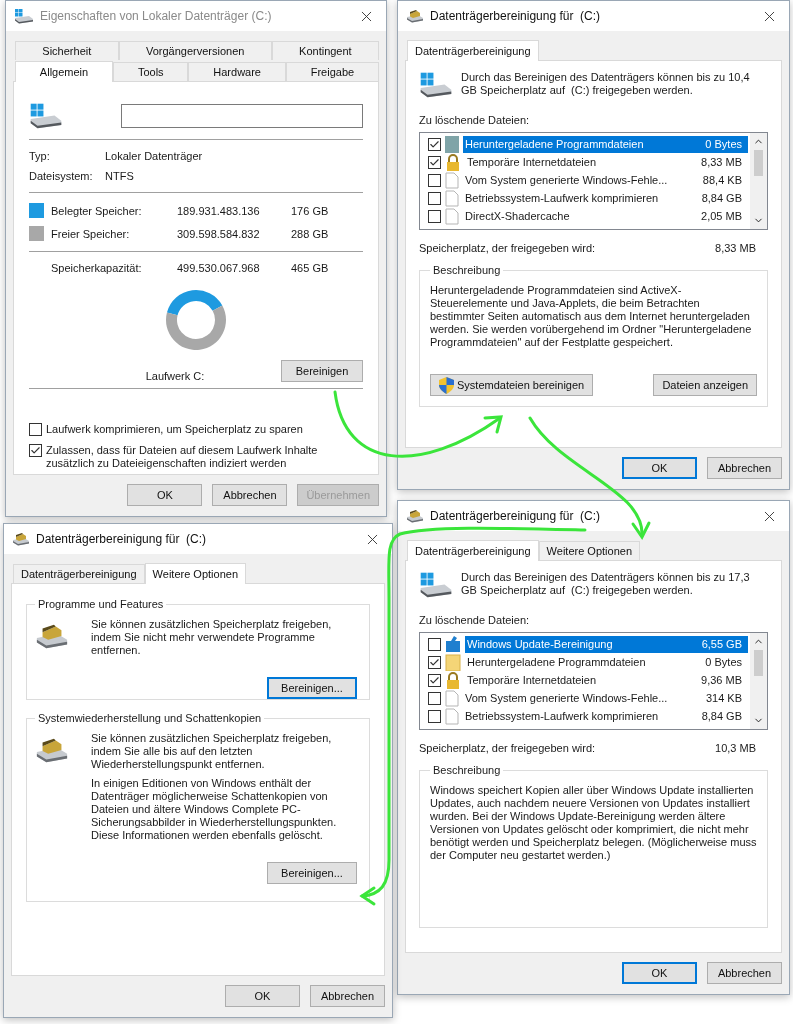 This screenshot has height=1024, width=793. What do you see at coordinates (593, 823) in the screenshot?
I see `description-text: Windows speichert Kopien aller über Windows Update installierten Updates, auch nachdem neuere Versionen von Updates installiert wurden. Bei der Windows Update-Bereinigung werden ältere Versionen von Updates gelöscht oder komprimiert, die nicht mehr benötigt werden und Speicherplatz belegen. (Möglicherweise muss der Computer neu gestartet werden.)` at bounding box center [593, 823].